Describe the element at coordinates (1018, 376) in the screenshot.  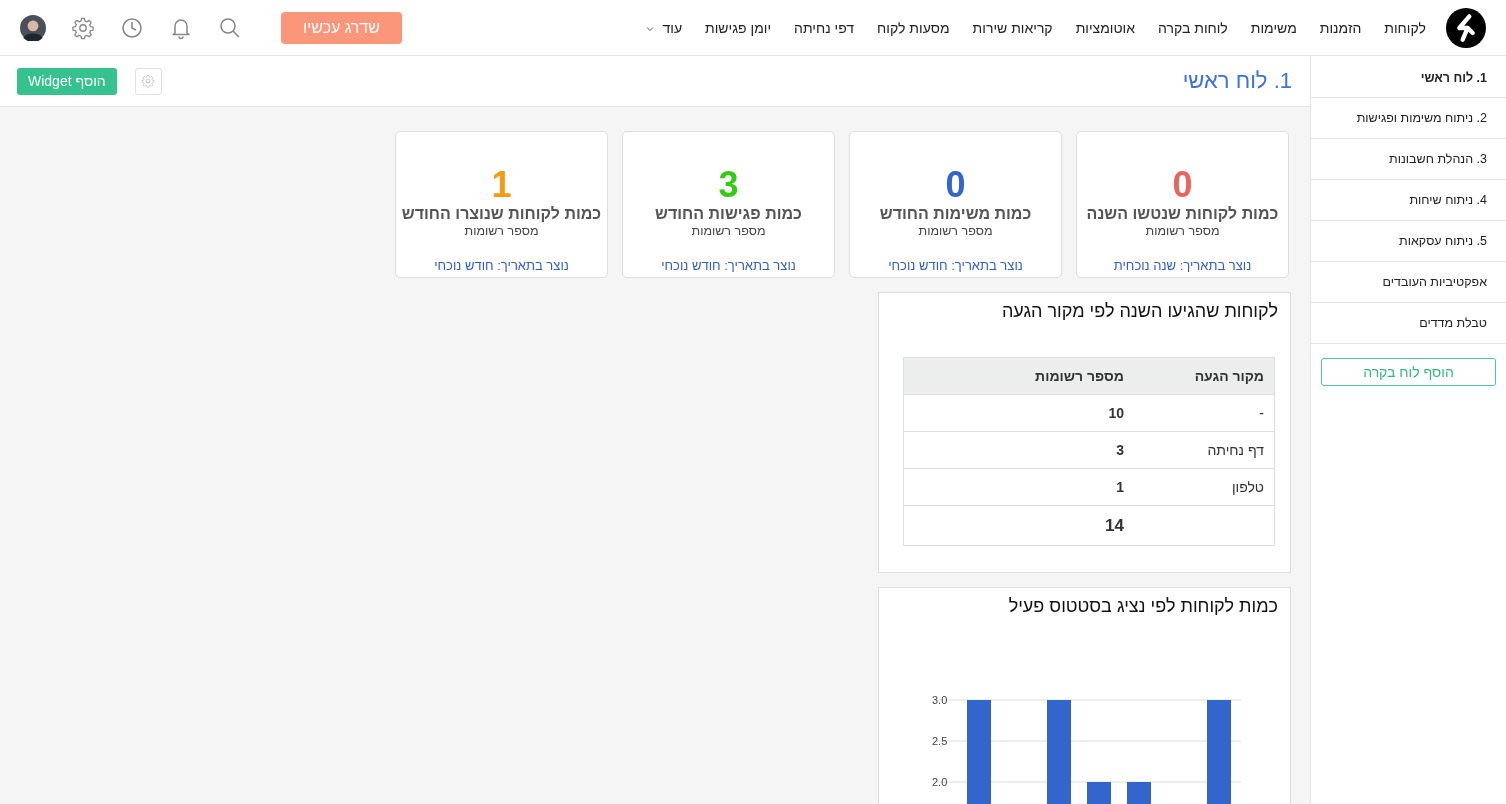
I see `column-header: מספר רשומות` at that location.